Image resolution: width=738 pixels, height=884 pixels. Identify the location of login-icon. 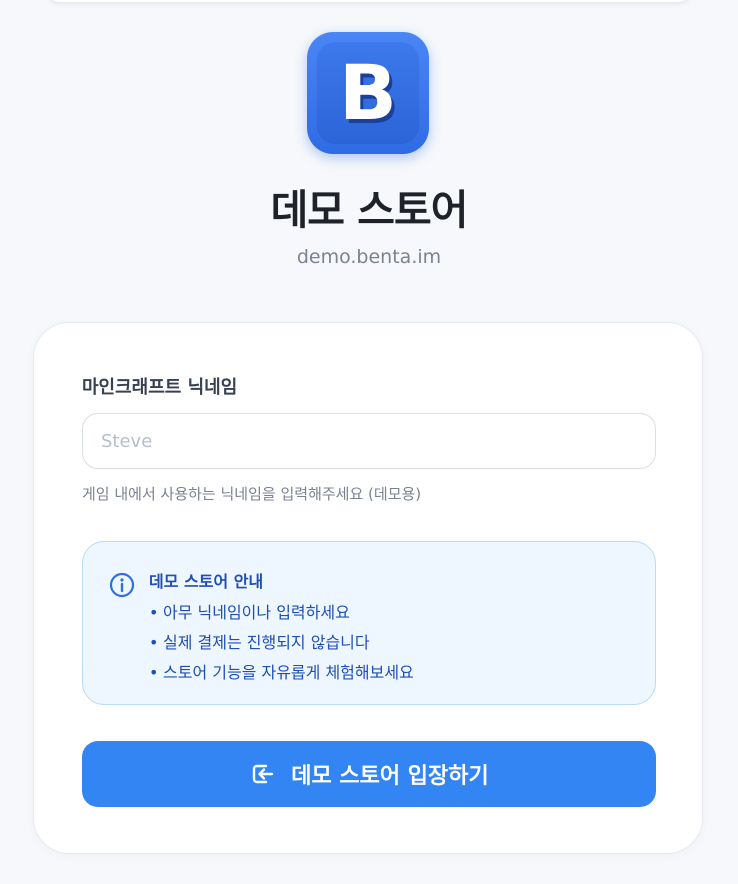
(263, 774).